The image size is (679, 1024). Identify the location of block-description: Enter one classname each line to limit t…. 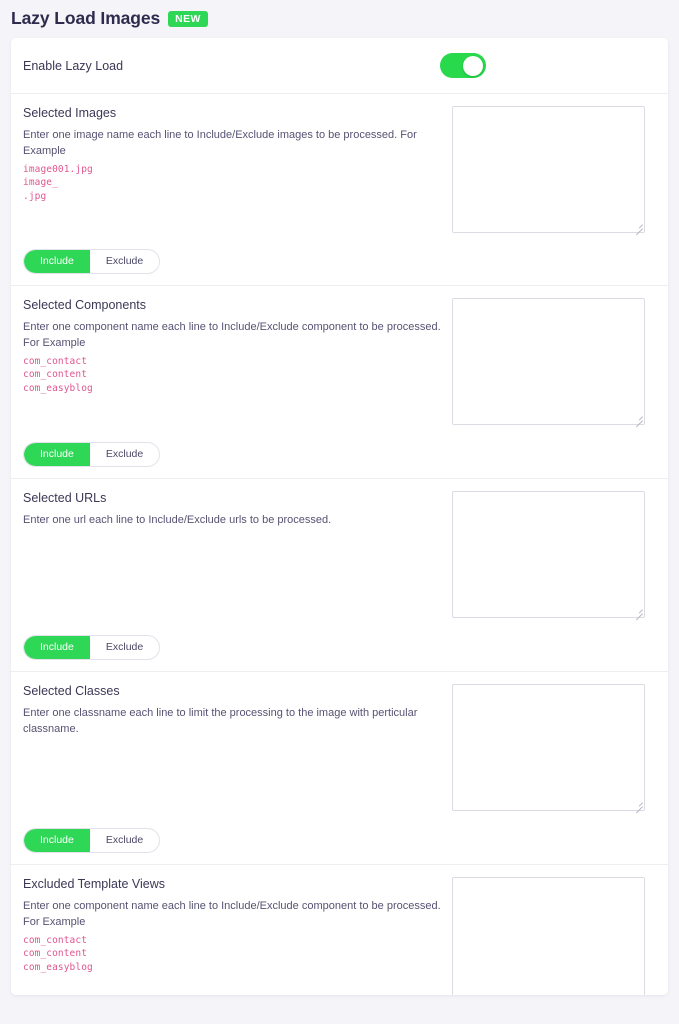
(220, 721).